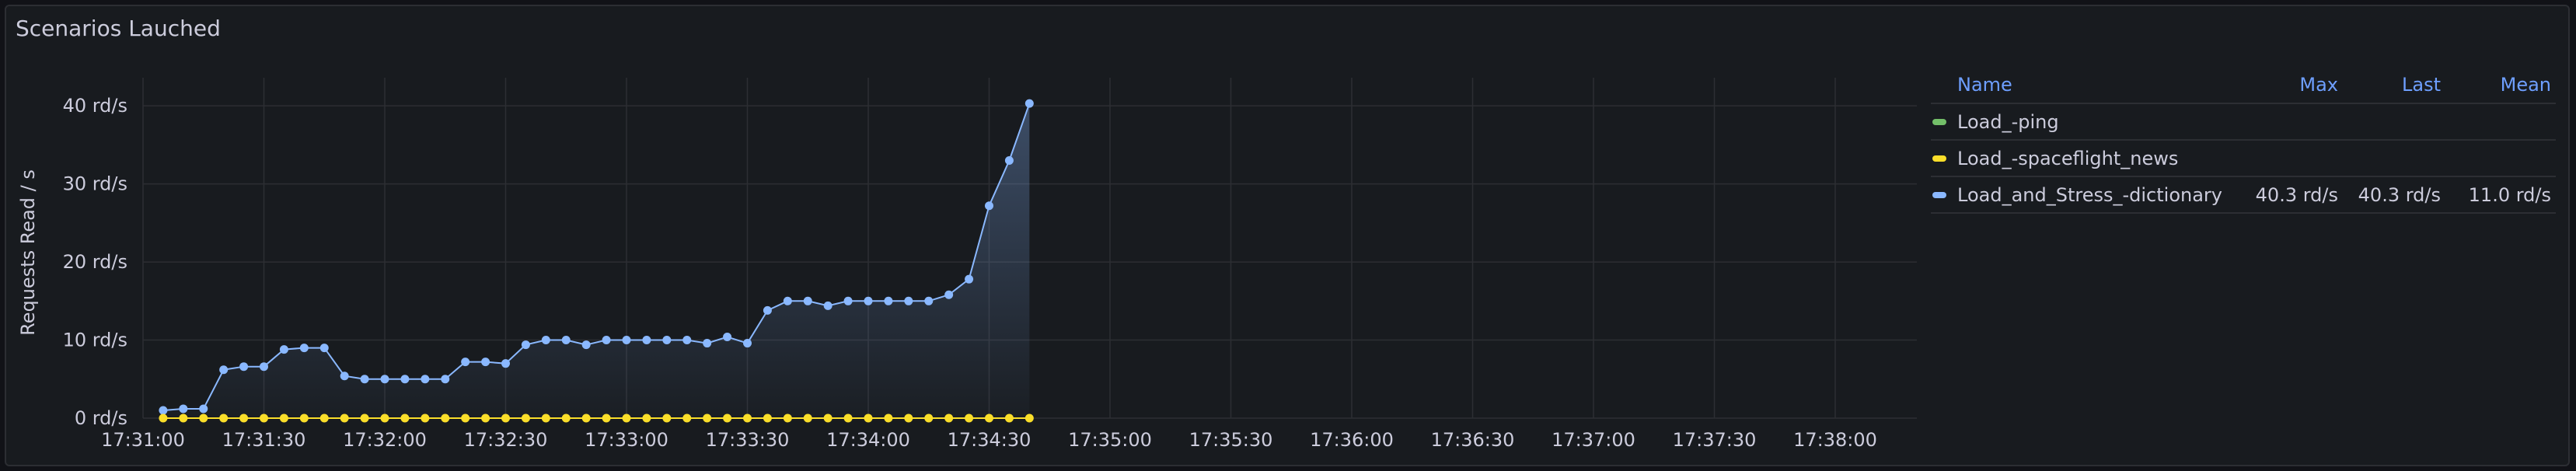 The width and height of the screenshot is (2576, 471). I want to click on legend-last-value: 40.3 rd/s, so click(2400, 194).